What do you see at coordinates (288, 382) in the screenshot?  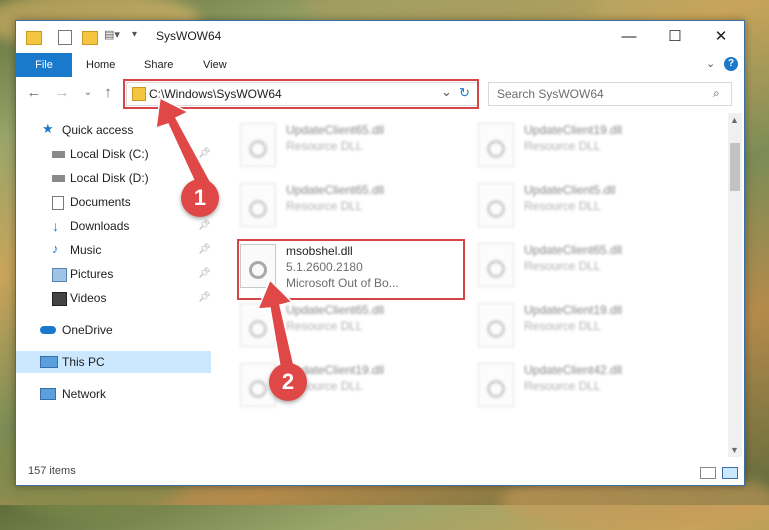 I see `step-badge-2: 2` at bounding box center [288, 382].